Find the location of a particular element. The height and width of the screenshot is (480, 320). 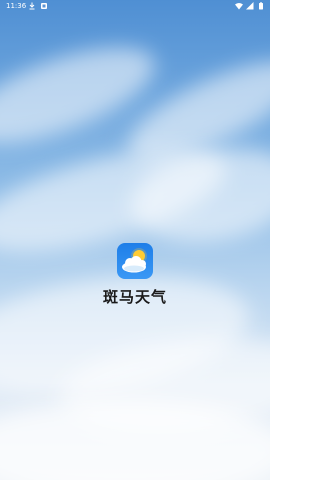

battery-icon is located at coordinates (261, 6).